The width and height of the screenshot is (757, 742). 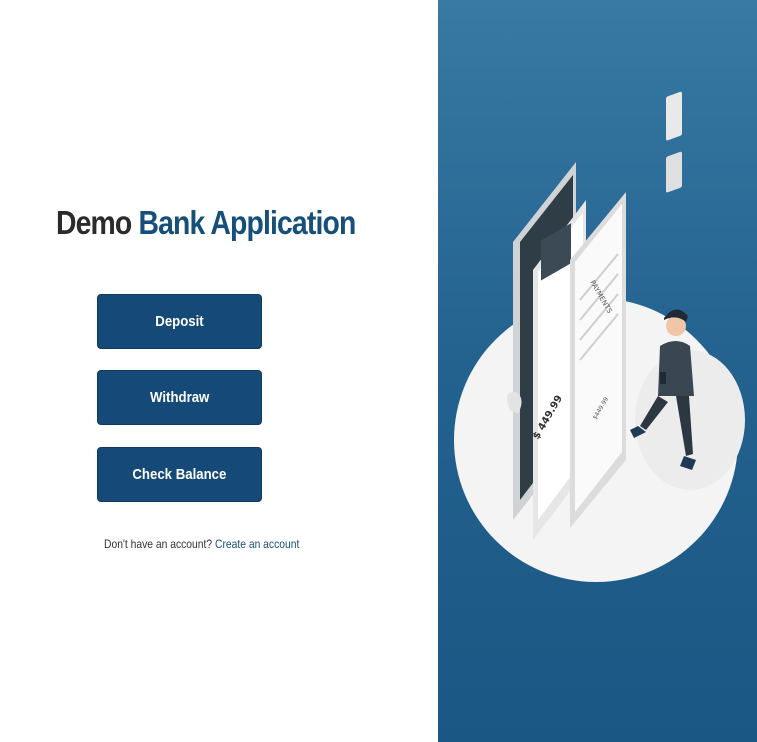 What do you see at coordinates (257, 544) in the screenshot?
I see `create-account-link: Create an account` at bounding box center [257, 544].